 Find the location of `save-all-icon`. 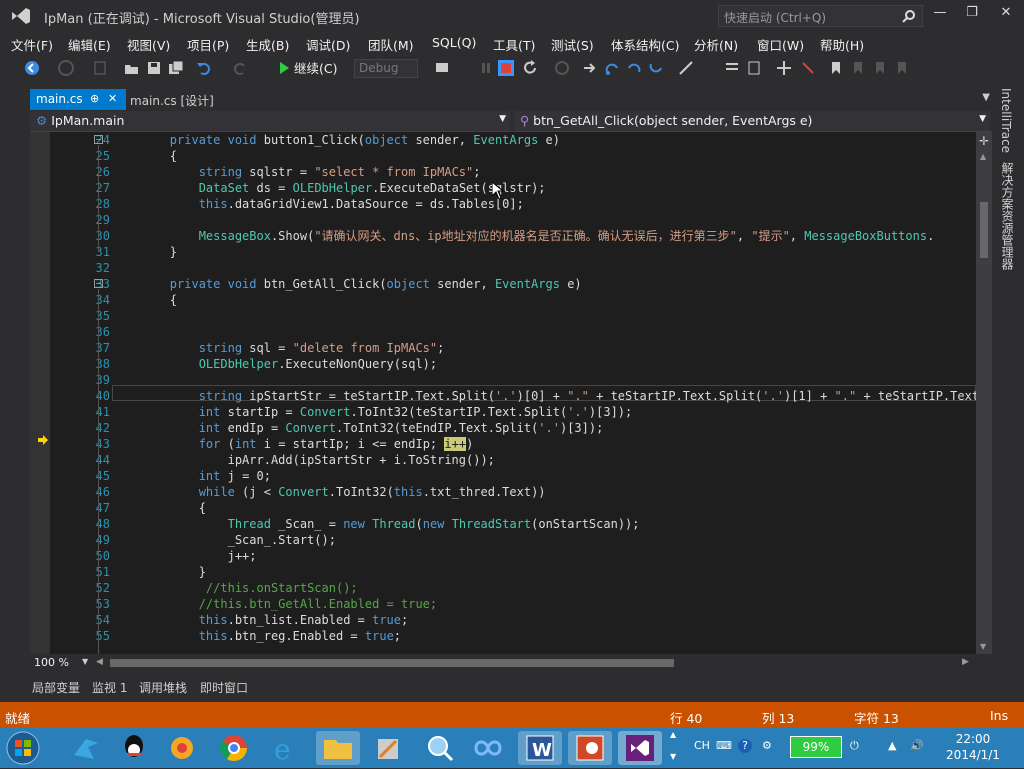

save-all-icon is located at coordinates (176, 68).